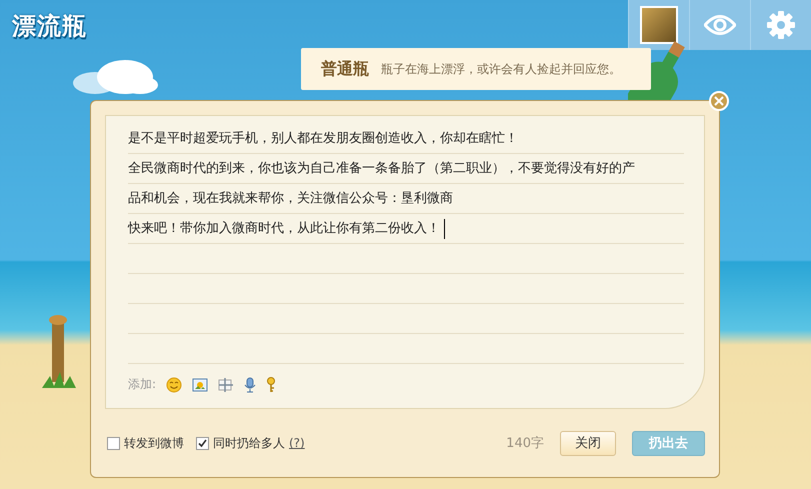  I want to click on key-icon, so click(271, 384).